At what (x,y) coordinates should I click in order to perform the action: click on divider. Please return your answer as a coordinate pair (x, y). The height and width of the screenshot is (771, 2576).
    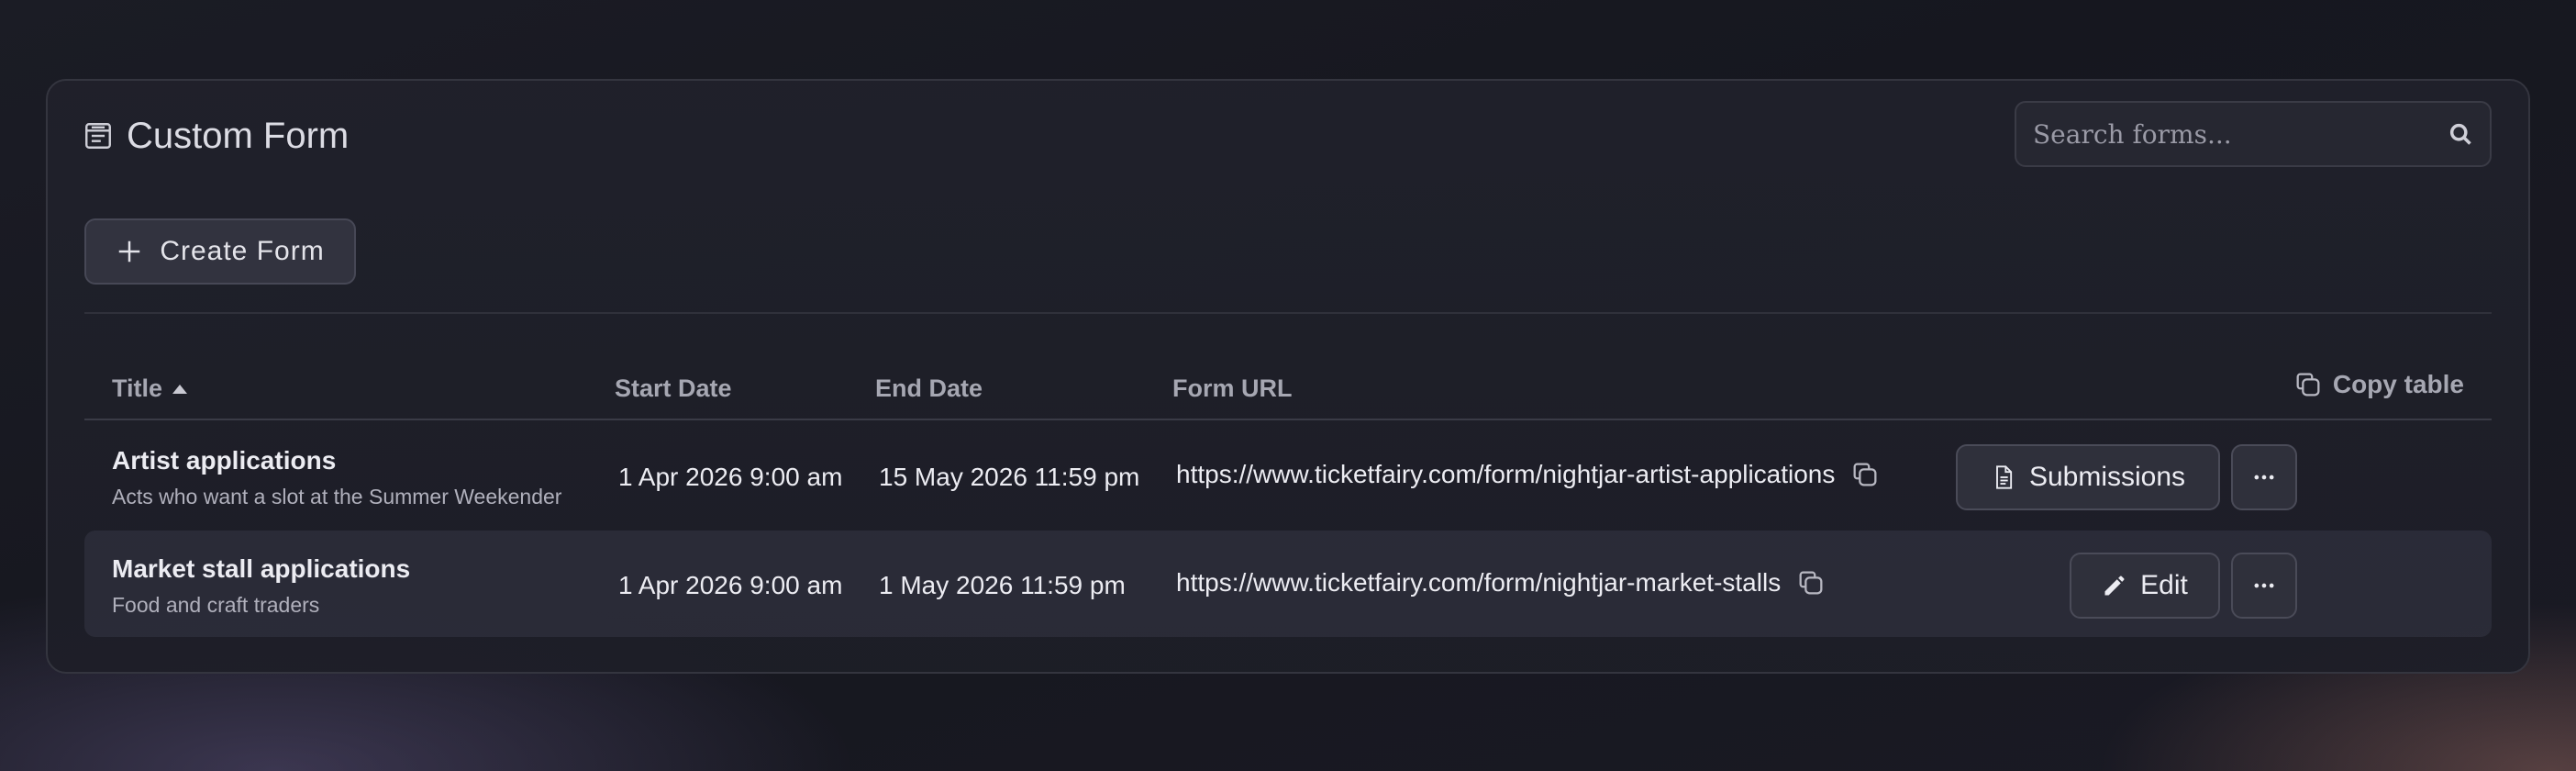
    Looking at the image, I should click on (1288, 313).